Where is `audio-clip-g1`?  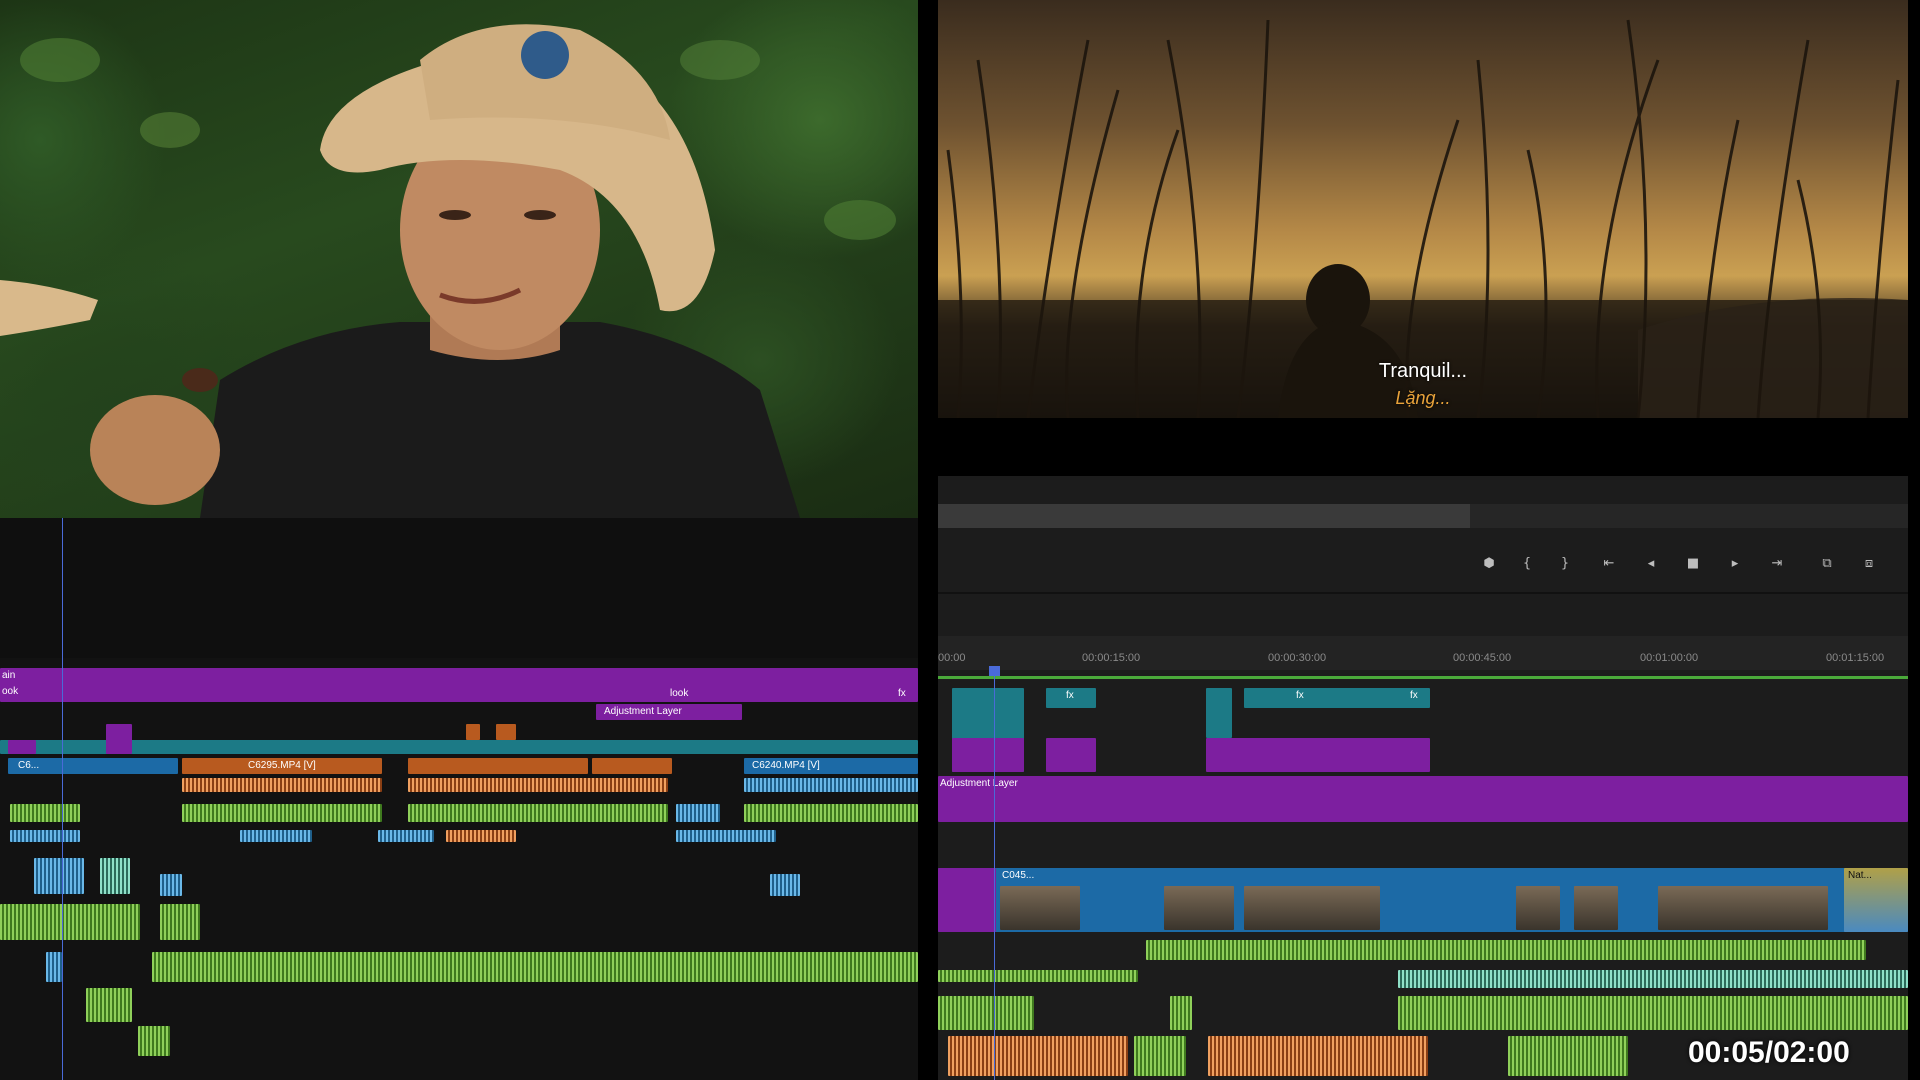
audio-clip-g1 is located at coordinates (45, 813).